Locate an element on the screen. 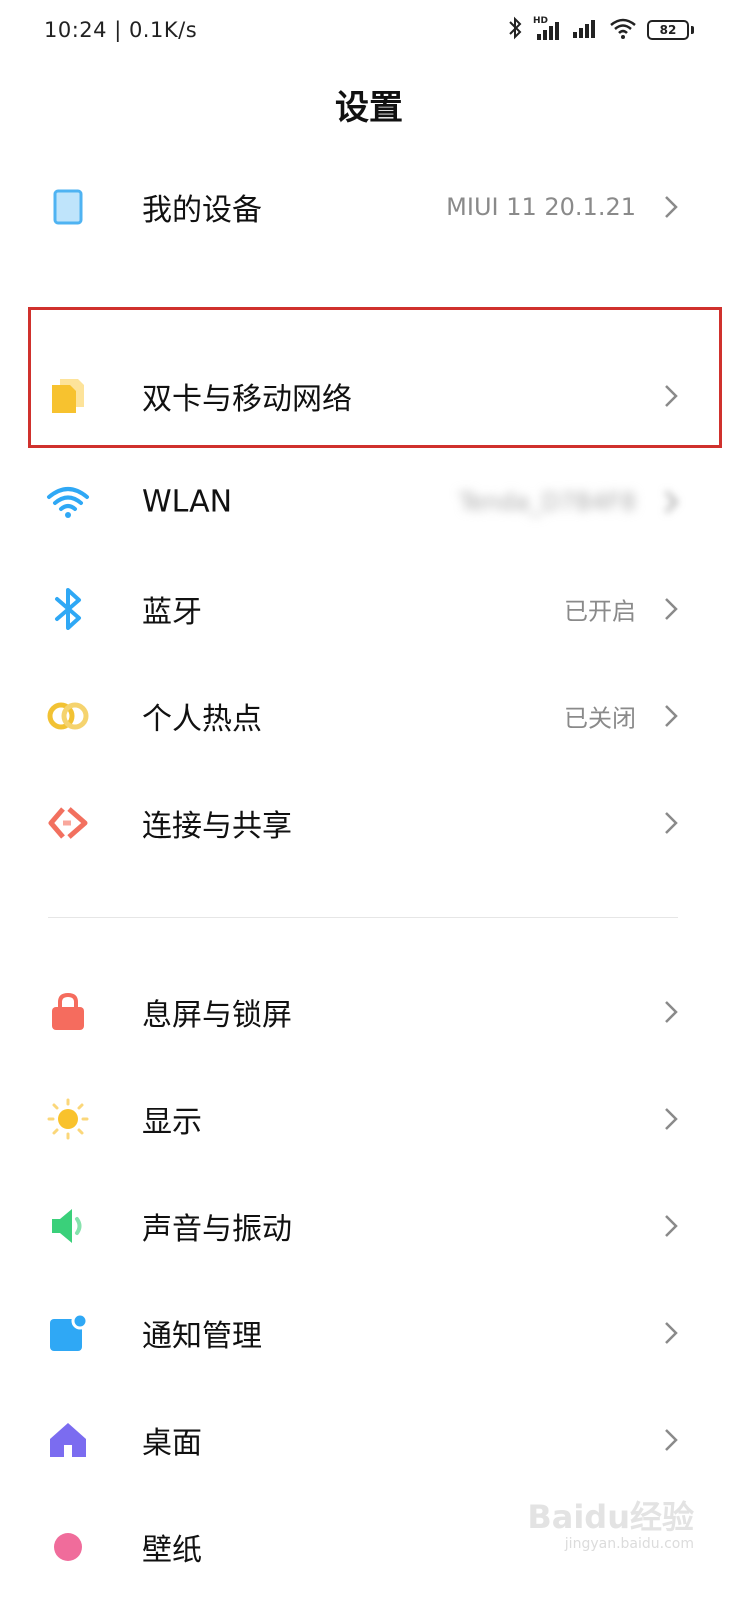 The image size is (738, 1600). sun-icon is located at coordinates (68, 1119).